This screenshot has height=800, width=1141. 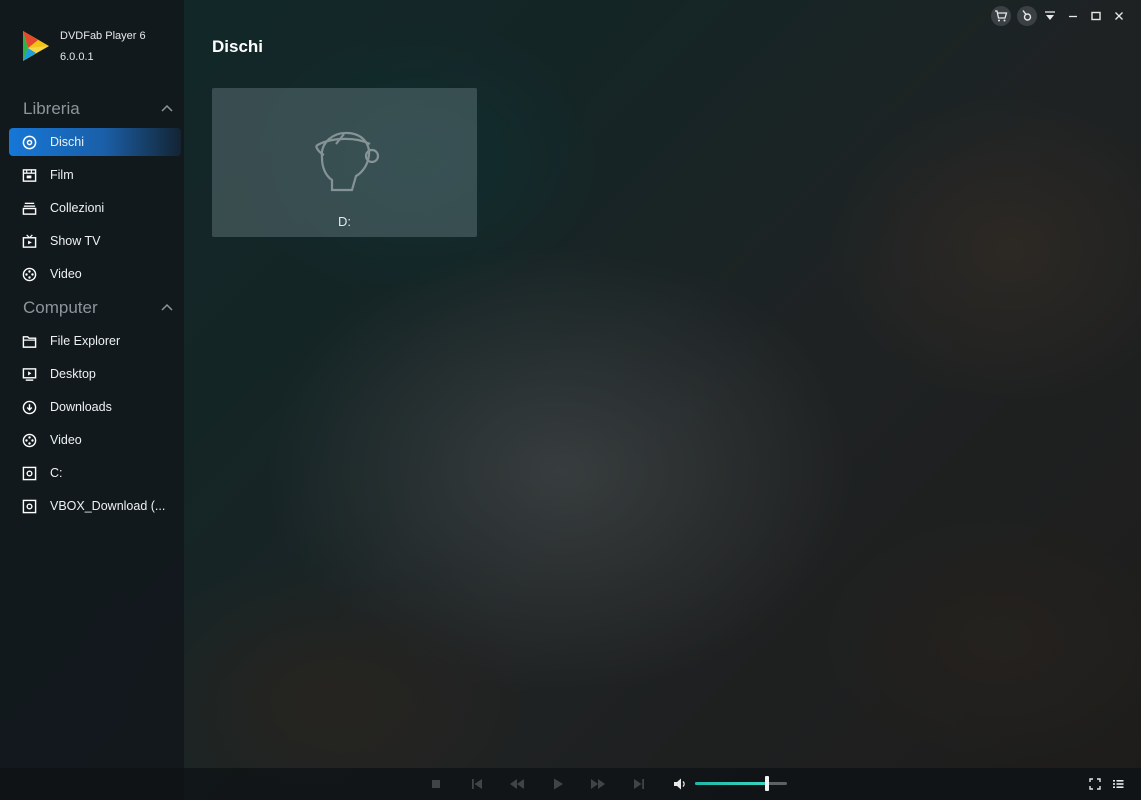 I want to click on volume-slider, so click(x=741, y=783).